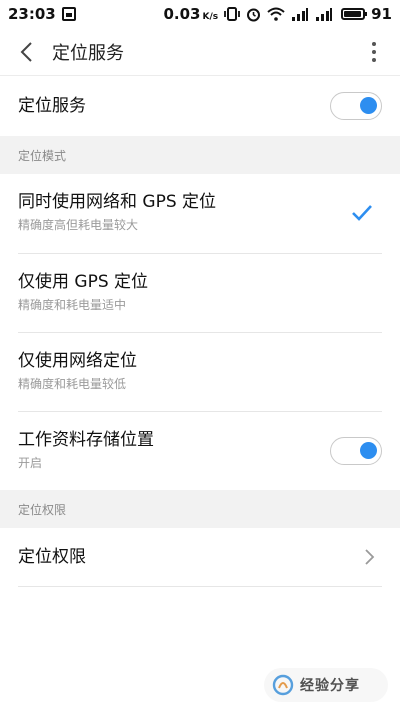  What do you see at coordinates (117, 202) in the screenshot?
I see `mode-option-title: 同时使用网络和 GPS 定位` at bounding box center [117, 202].